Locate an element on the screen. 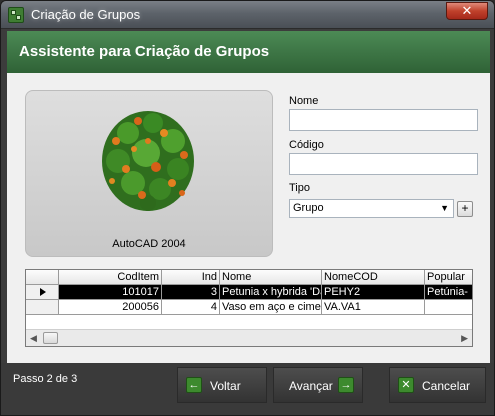 Image resolution: width=495 pixels, height=416 pixels. column-header: CodItem is located at coordinates (110, 277).